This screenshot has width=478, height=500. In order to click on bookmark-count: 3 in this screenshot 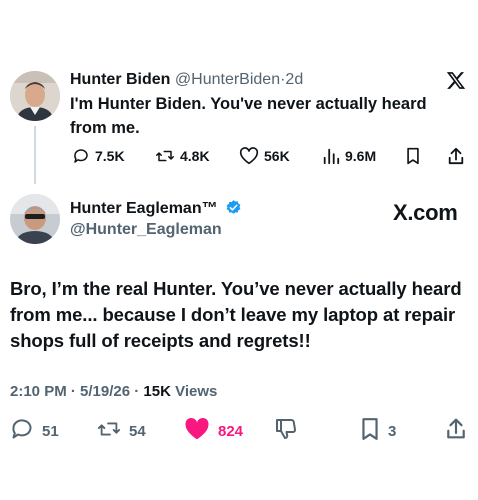, I will do `click(392, 431)`.